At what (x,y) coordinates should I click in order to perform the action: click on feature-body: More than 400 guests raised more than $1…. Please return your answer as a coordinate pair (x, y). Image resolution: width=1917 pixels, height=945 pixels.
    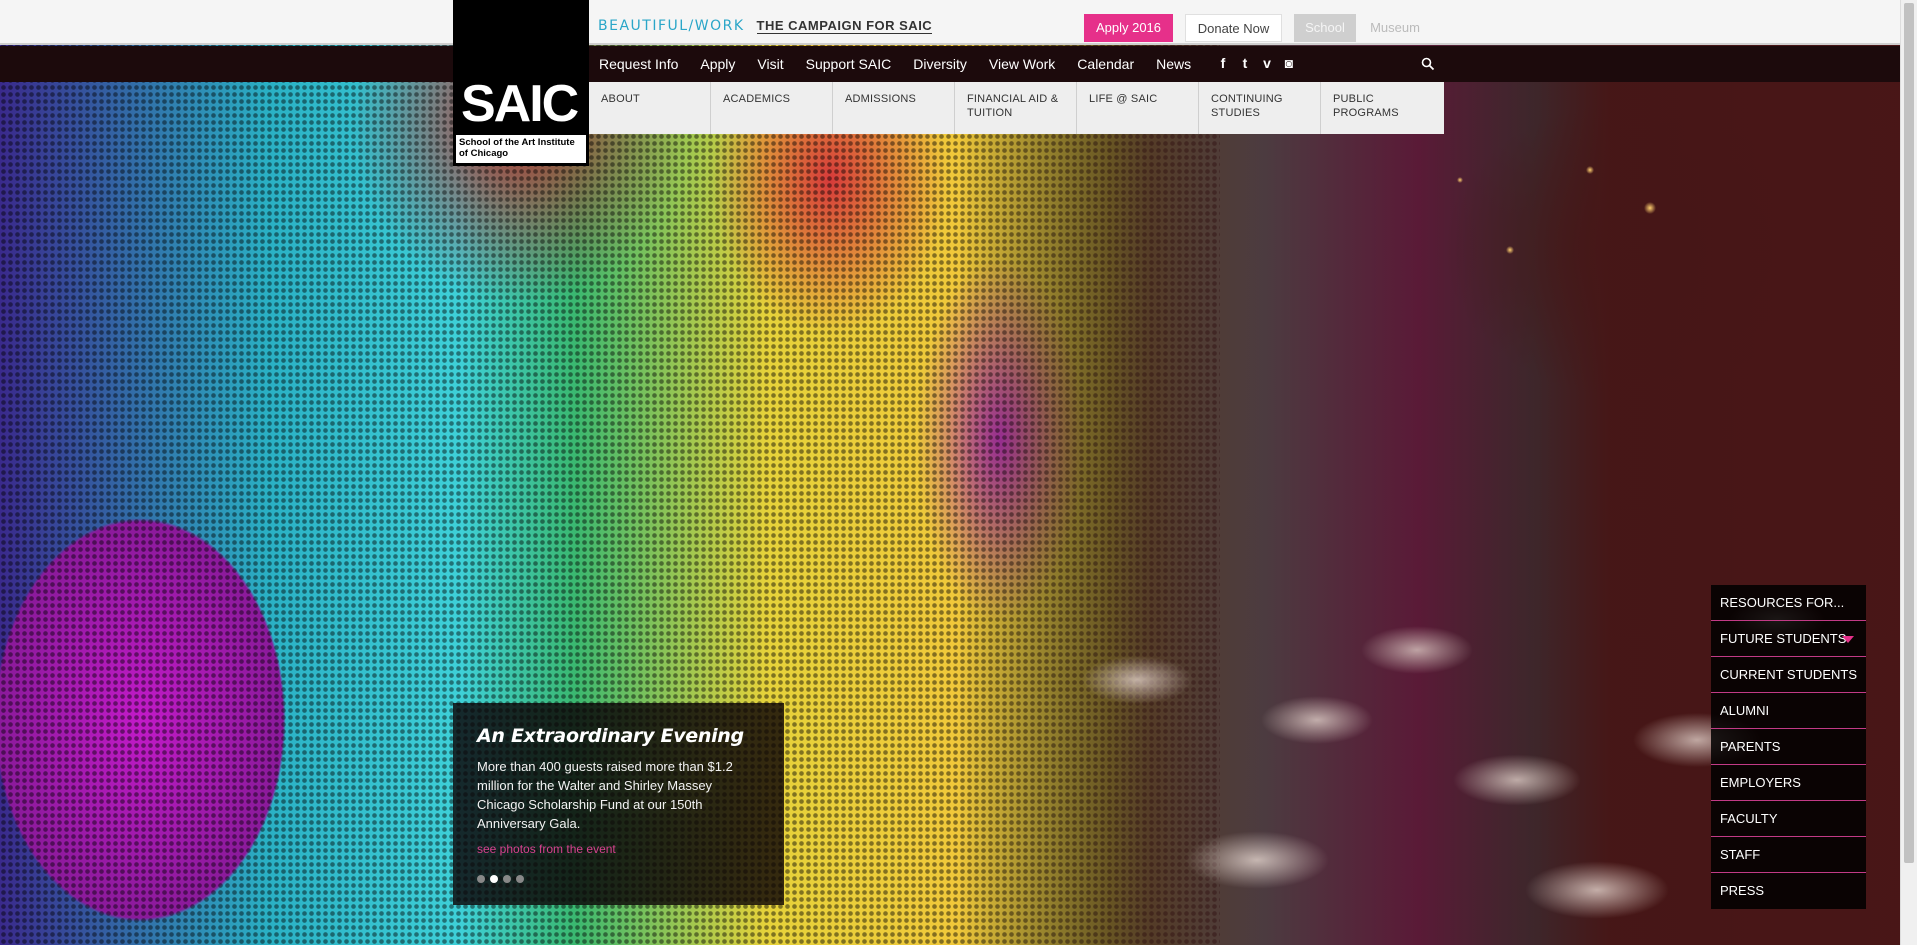
    Looking at the image, I should click on (605, 795).